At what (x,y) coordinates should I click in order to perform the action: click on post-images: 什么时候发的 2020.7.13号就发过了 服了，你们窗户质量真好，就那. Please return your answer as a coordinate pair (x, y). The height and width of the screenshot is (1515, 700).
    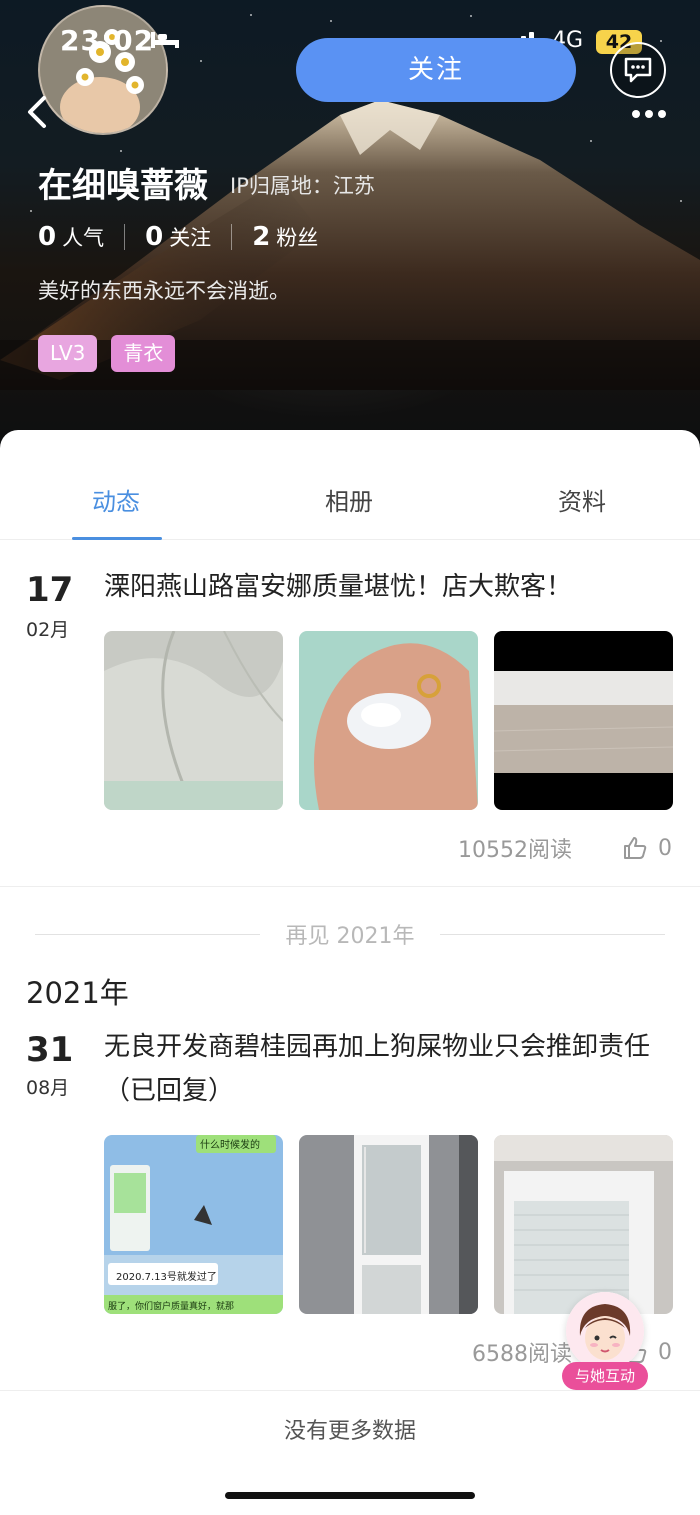
    Looking at the image, I should click on (388, 1224).